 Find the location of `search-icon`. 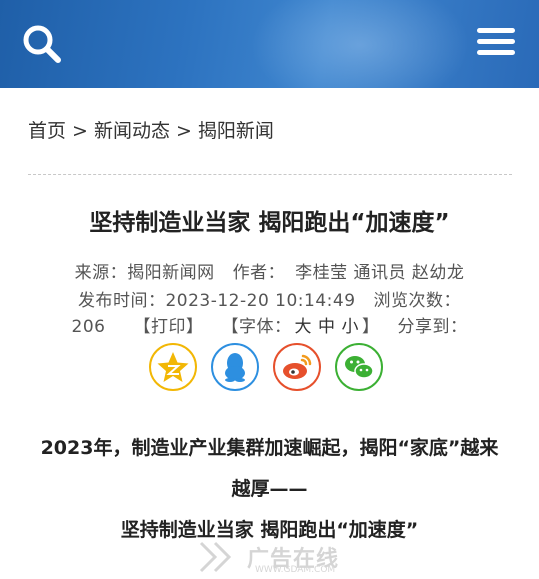

search-icon is located at coordinates (42, 44).